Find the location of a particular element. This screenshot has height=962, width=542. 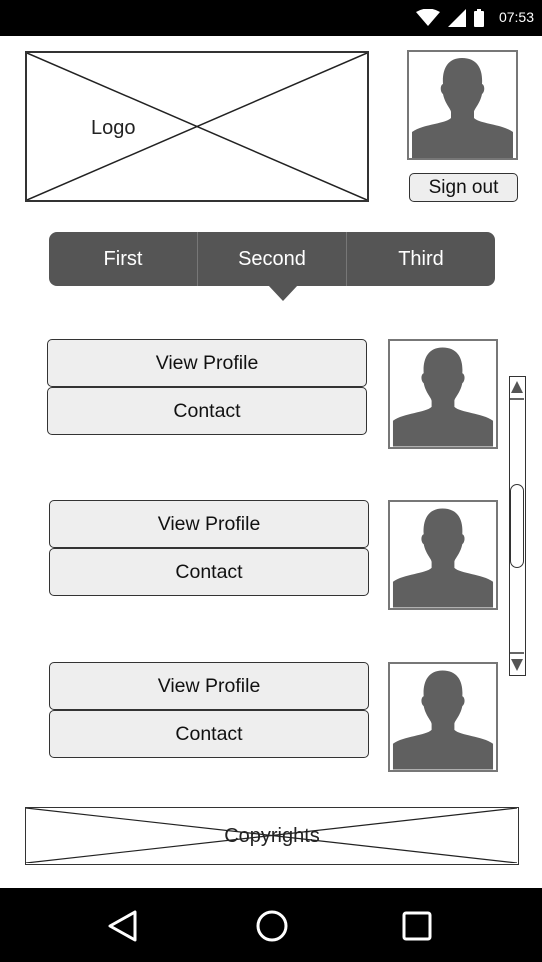

tab-first: First is located at coordinates (123, 259).